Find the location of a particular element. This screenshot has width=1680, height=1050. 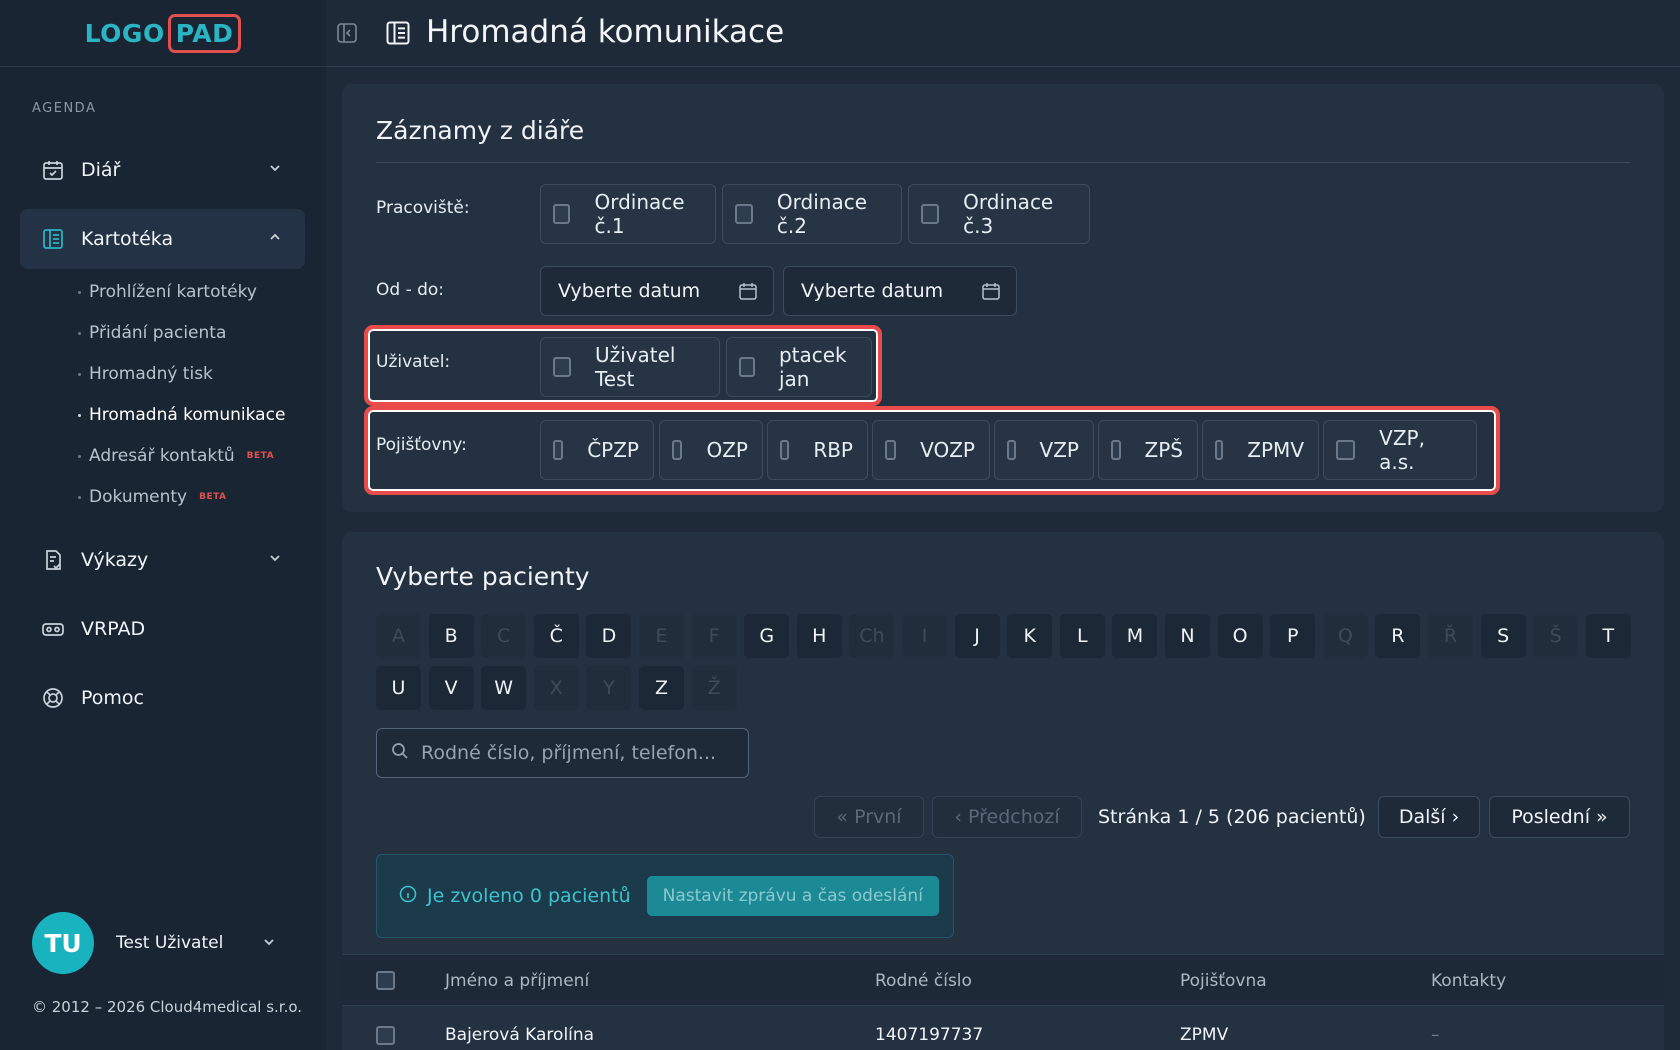

insurer-checkbox-zps: ZPŠ is located at coordinates (1148, 450).